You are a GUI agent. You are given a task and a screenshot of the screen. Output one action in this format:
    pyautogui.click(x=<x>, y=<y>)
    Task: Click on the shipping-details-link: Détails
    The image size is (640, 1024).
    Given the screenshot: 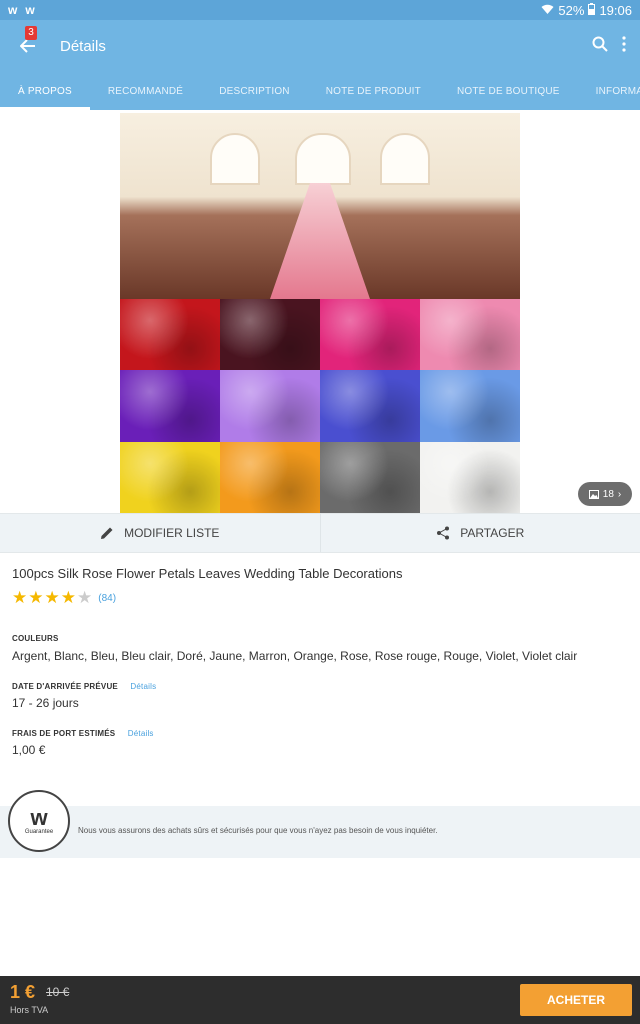 What is the action you would take?
    pyautogui.click(x=141, y=733)
    